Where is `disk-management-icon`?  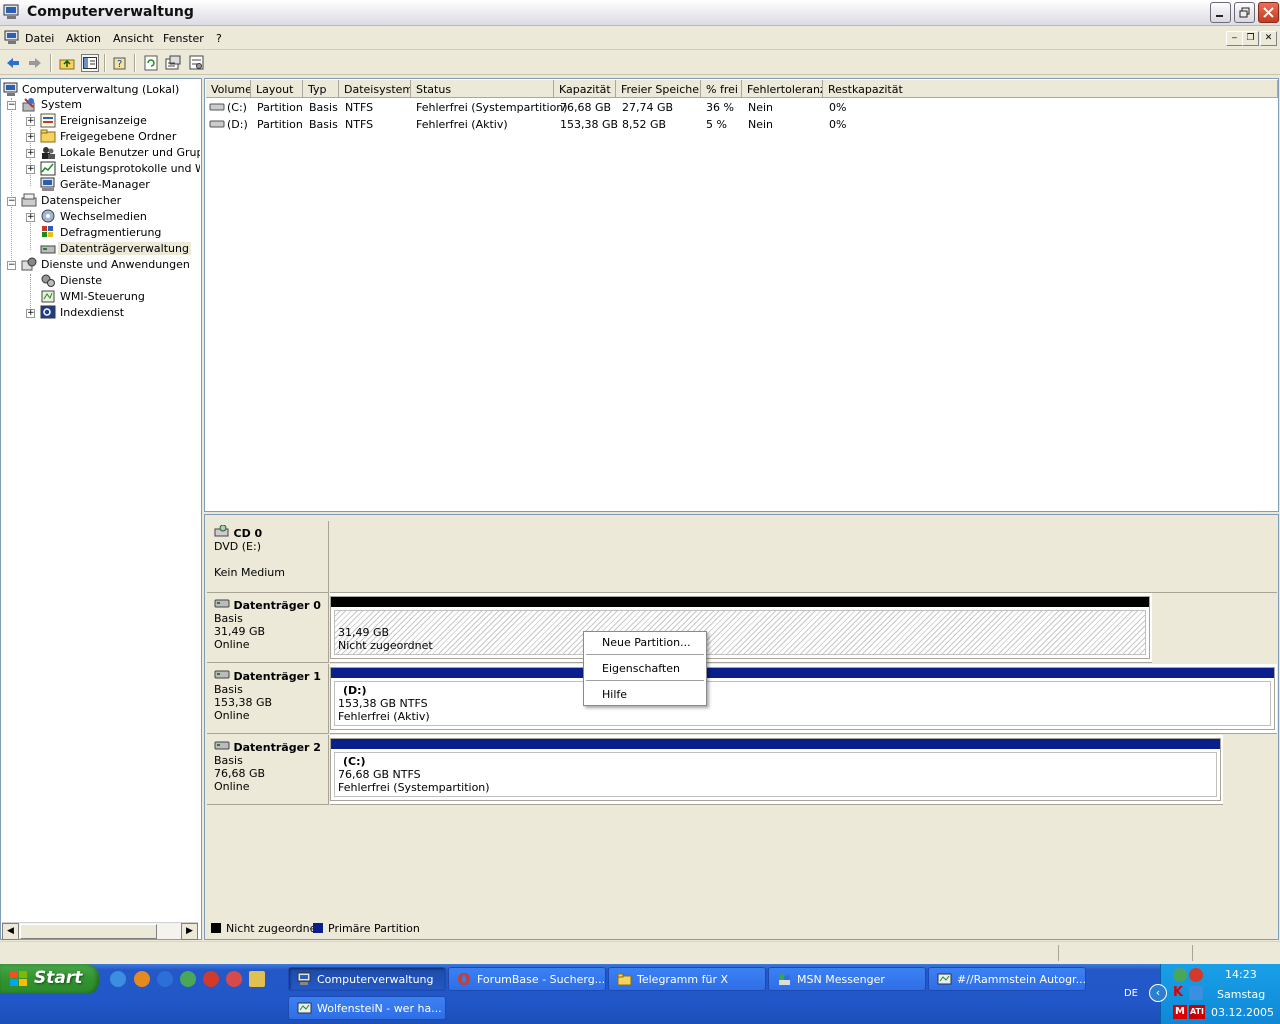 disk-management-icon is located at coordinates (48, 248).